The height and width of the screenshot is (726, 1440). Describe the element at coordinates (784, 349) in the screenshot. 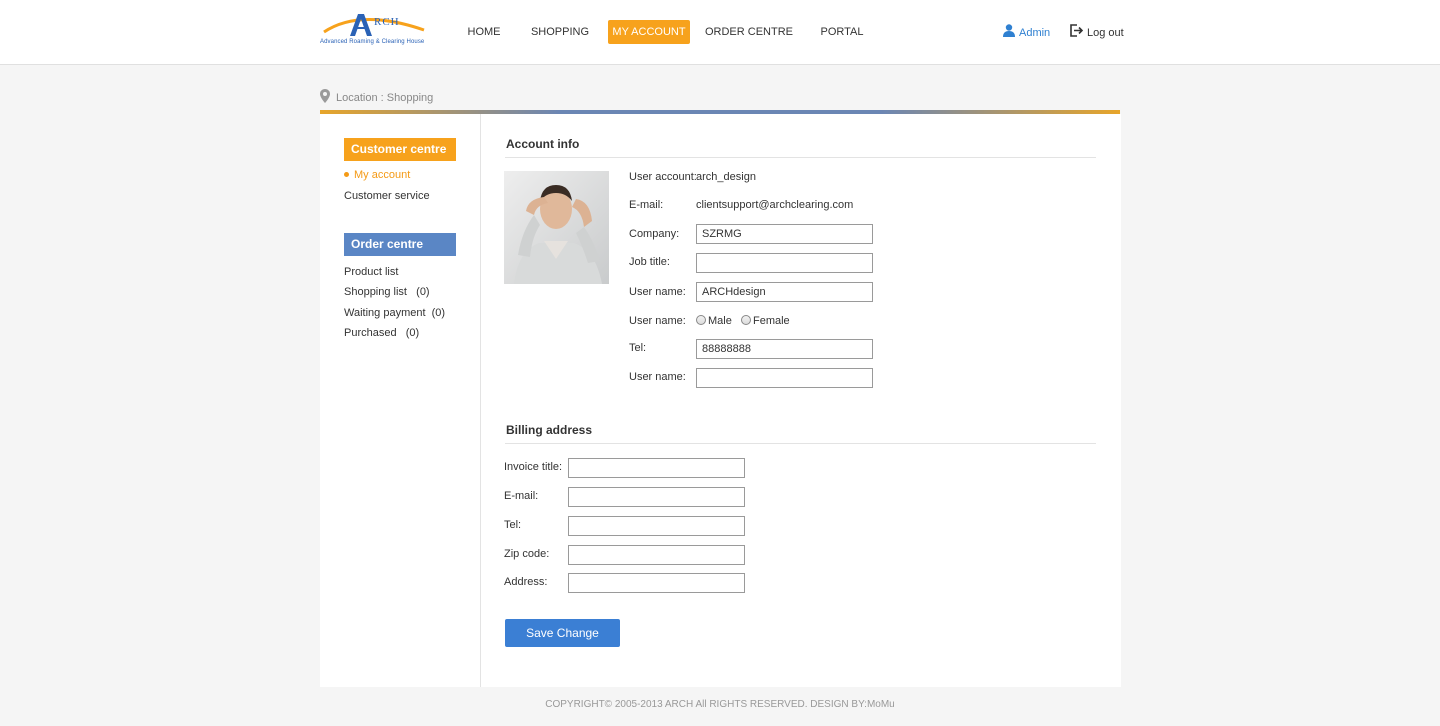

I see `tel-input` at that location.